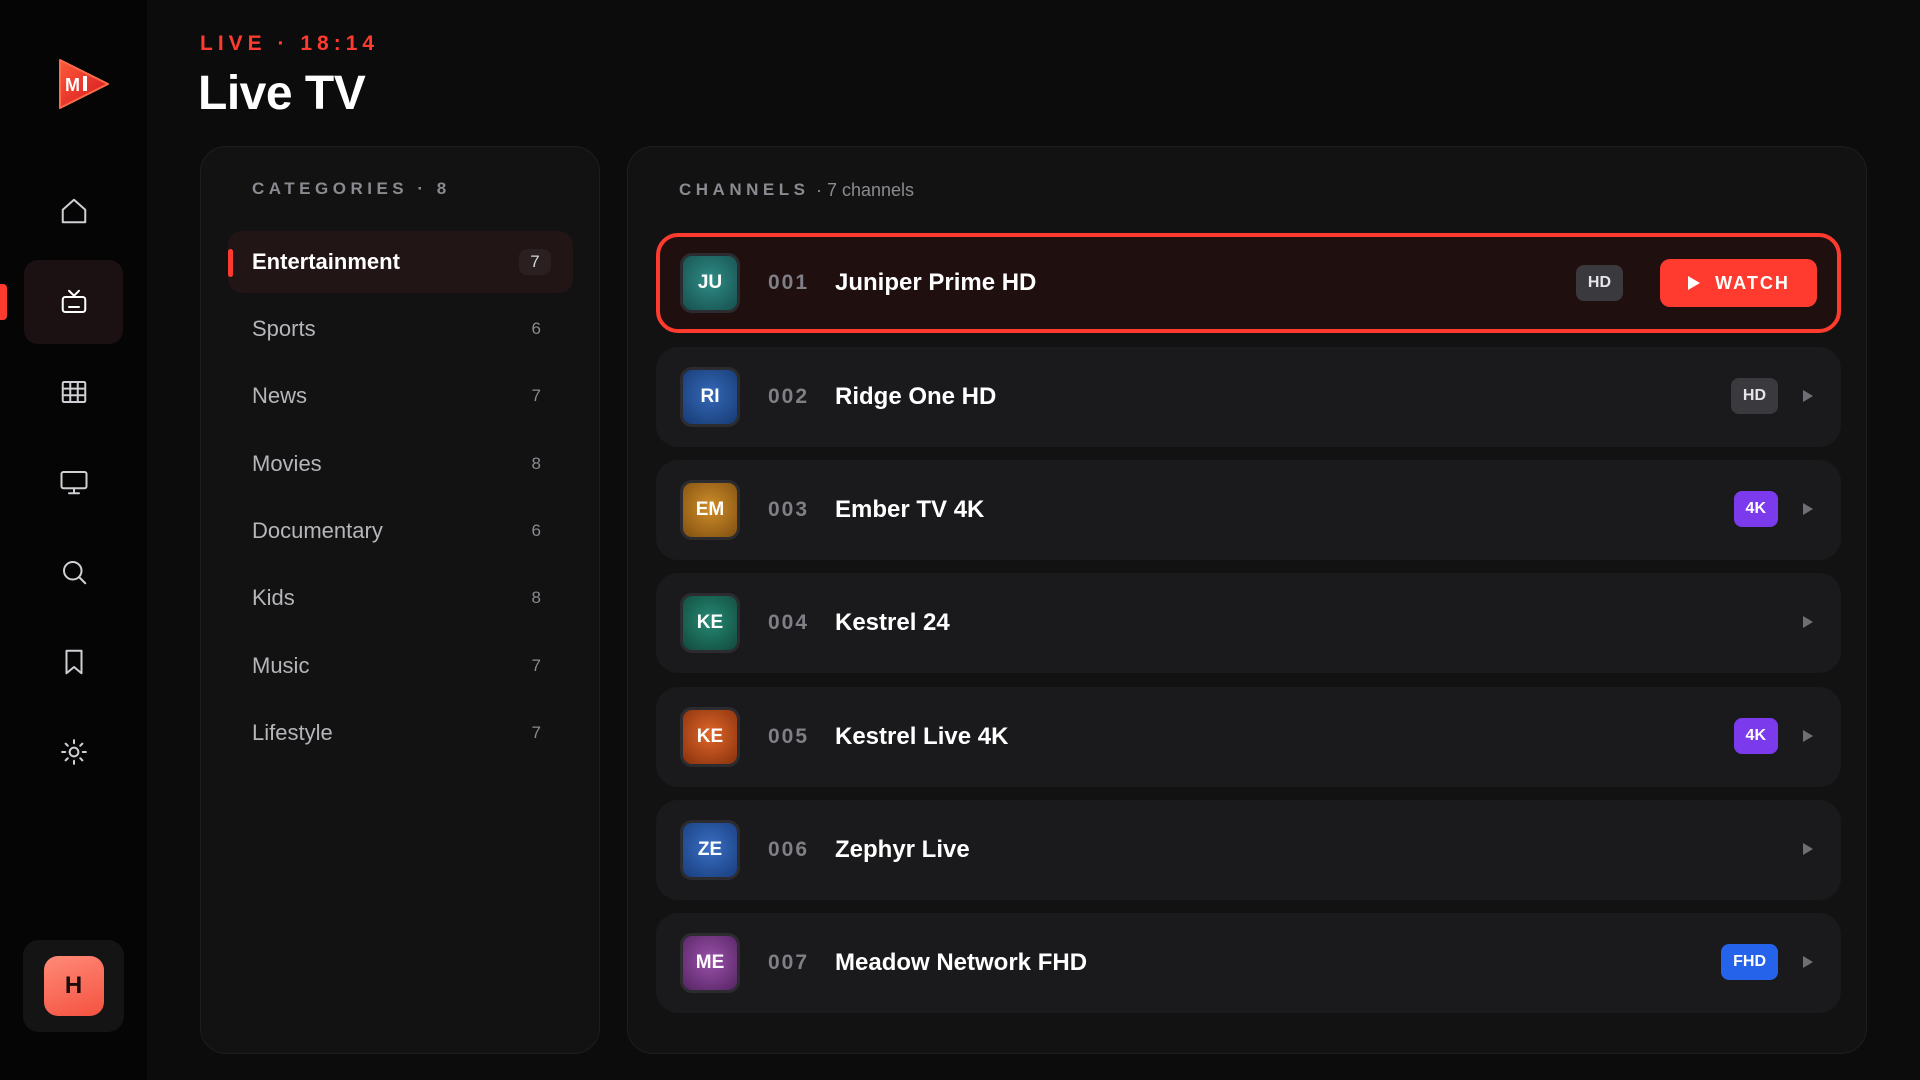 This screenshot has height=1080, width=1920. I want to click on category-label: Lifestyle, so click(292, 732).